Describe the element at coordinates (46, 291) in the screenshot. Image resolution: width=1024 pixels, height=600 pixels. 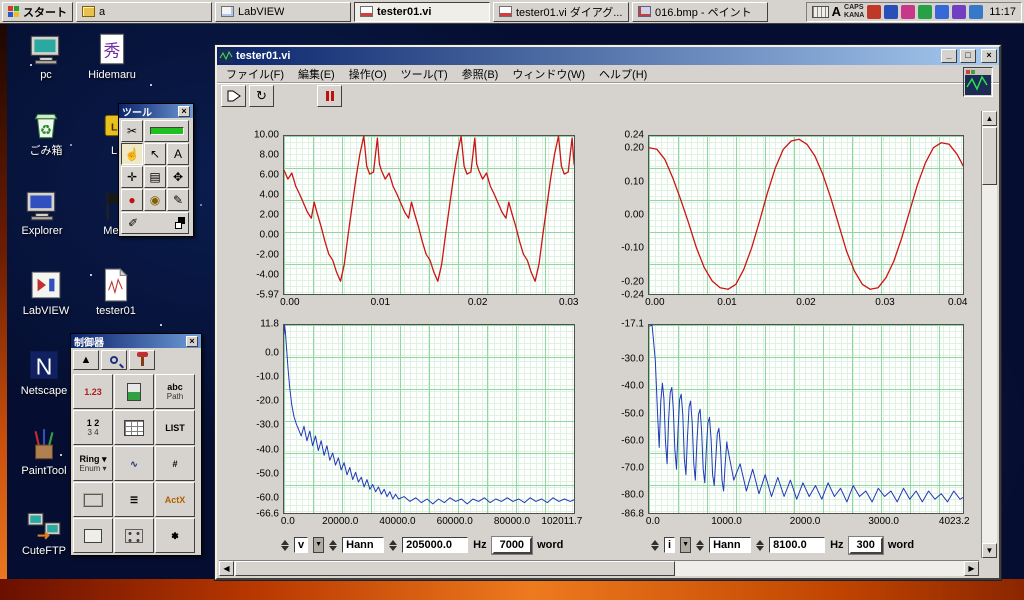
I see `desktop-icon-labview: LabVIEW` at that location.